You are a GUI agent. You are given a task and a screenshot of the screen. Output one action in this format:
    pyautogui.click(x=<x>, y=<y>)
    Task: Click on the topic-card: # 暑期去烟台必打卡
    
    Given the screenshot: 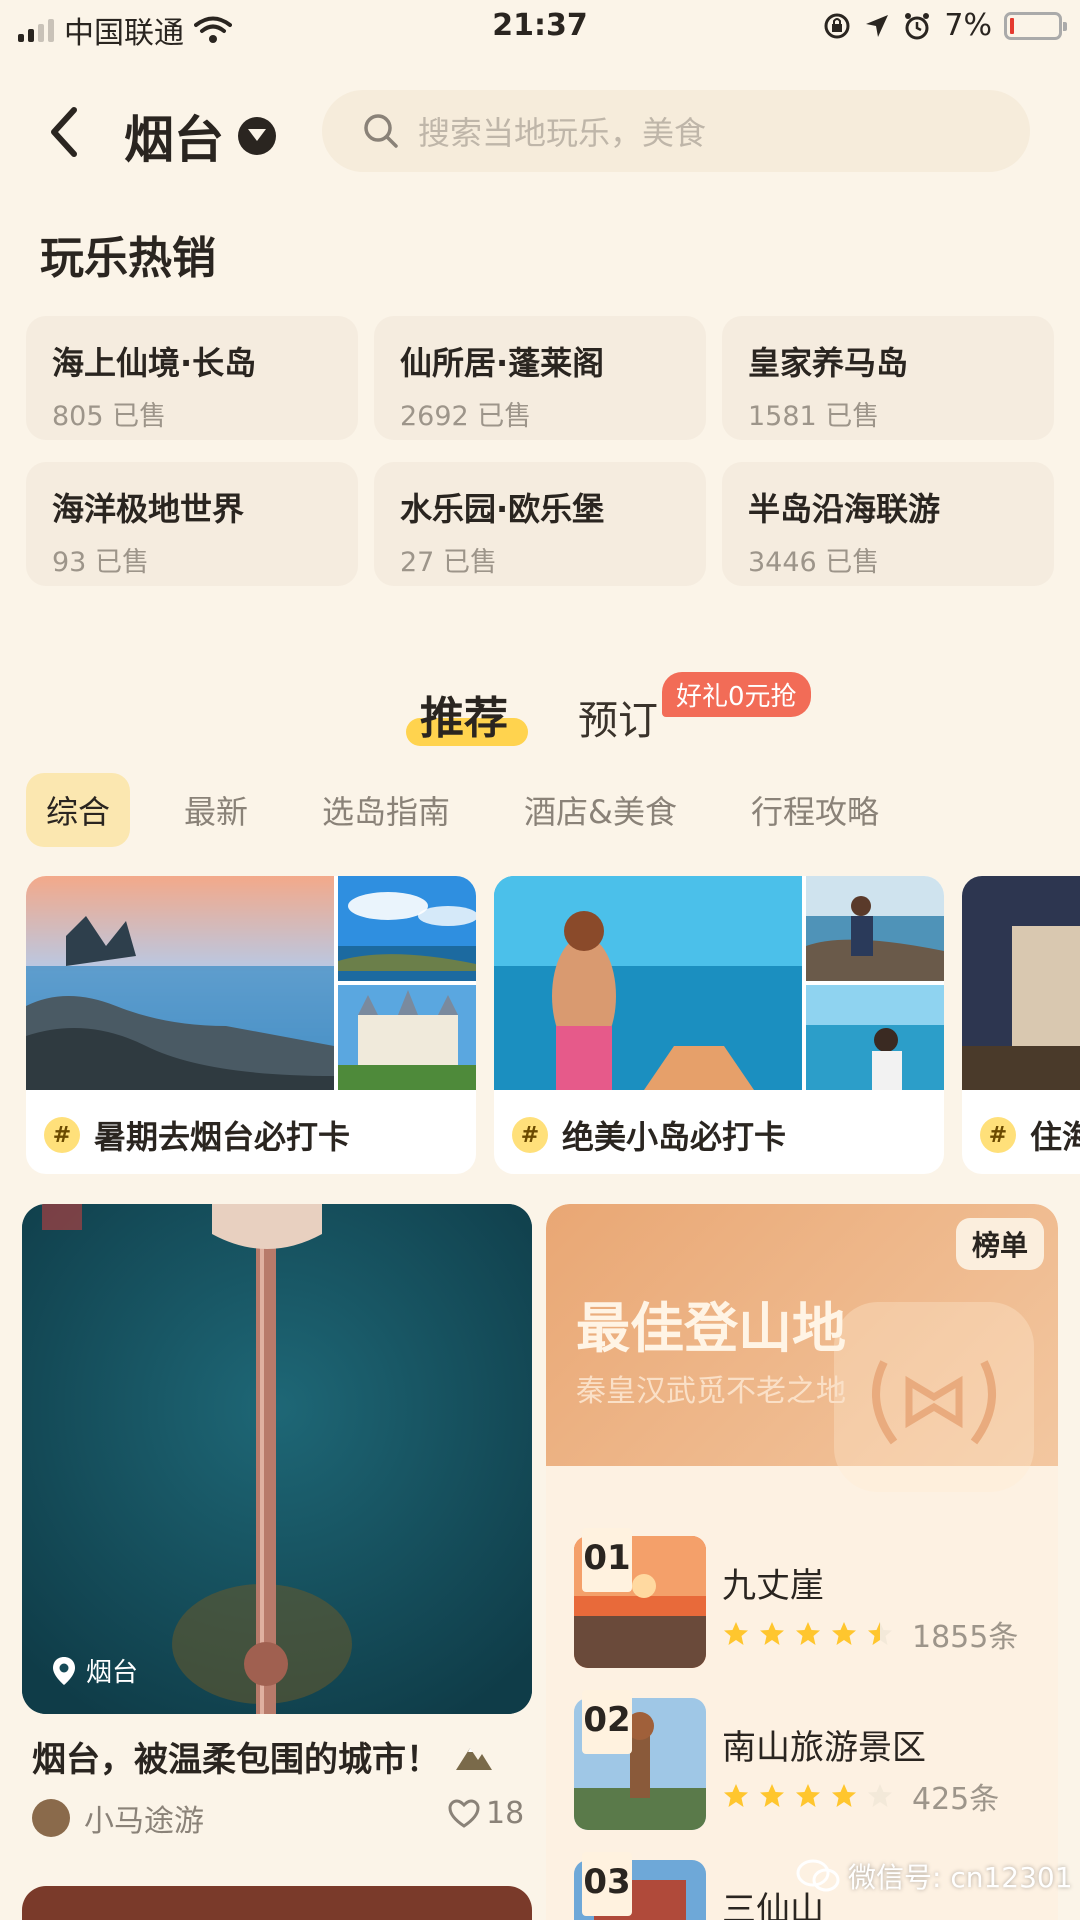 What is the action you would take?
    pyautogui.click(x=251, y=1025)
    